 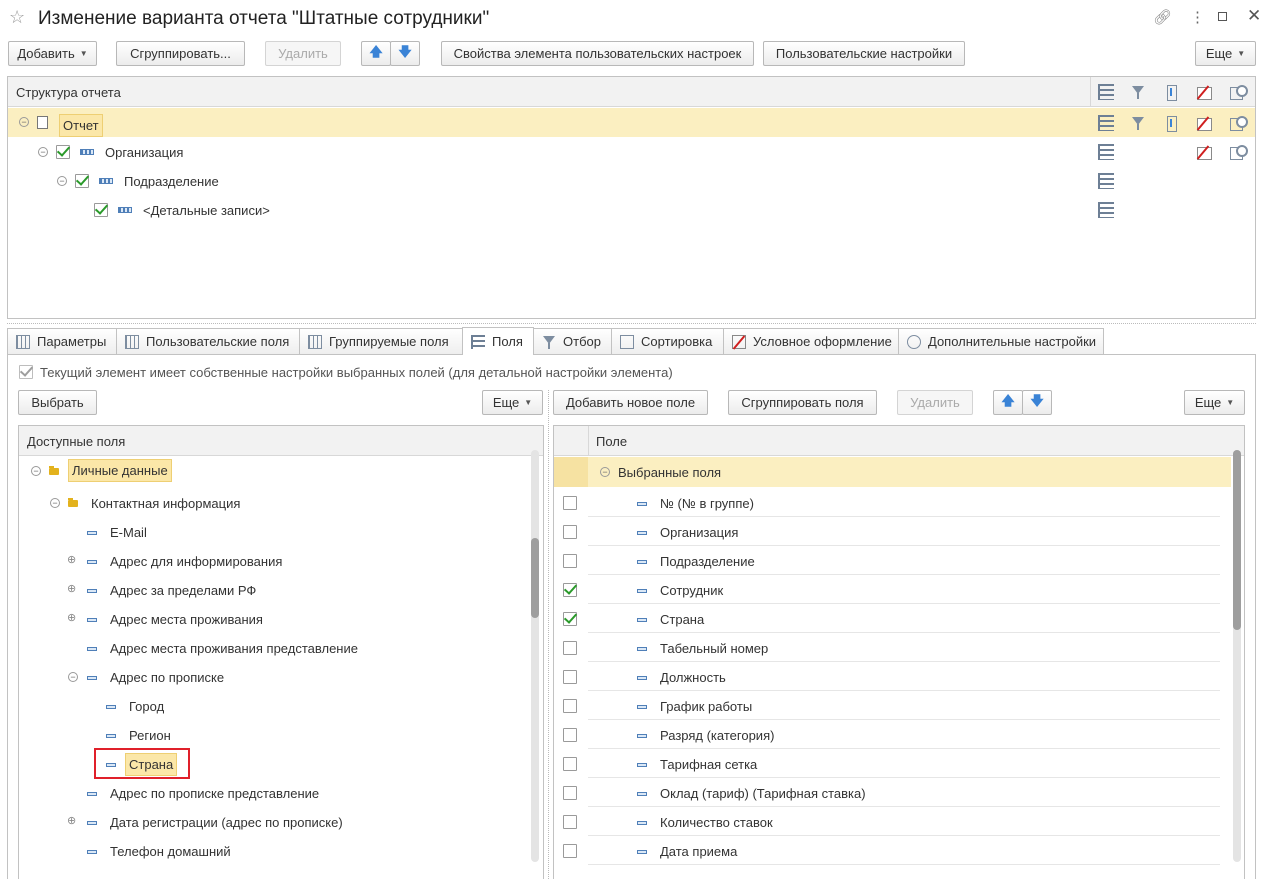 What do you see at coordinates (631, 323) in the screenshot?
I see `splitter` at bounding box center [631, 323].